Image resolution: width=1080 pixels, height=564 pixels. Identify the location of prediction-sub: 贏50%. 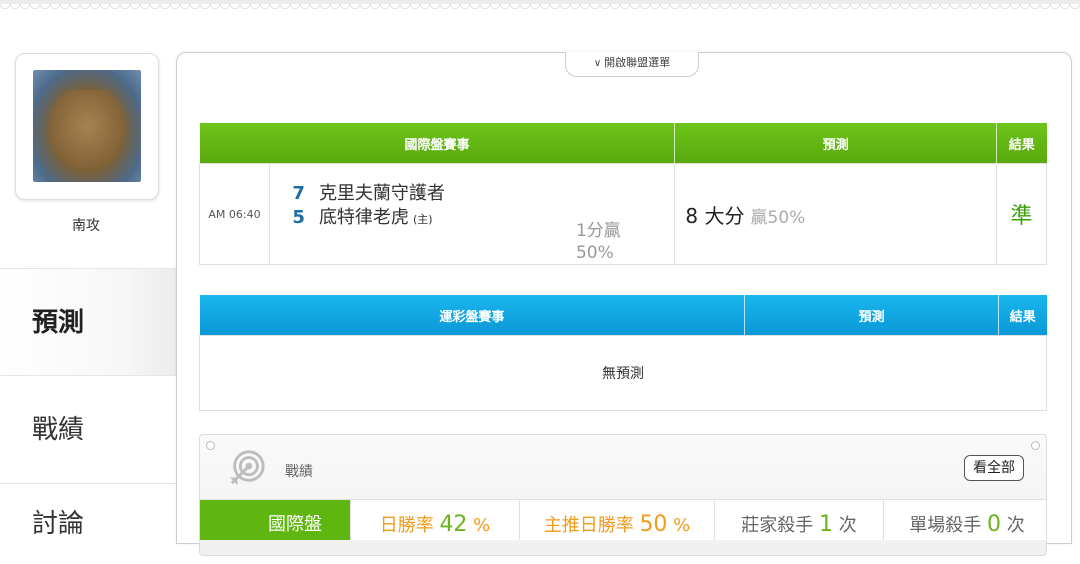
(778, 217).